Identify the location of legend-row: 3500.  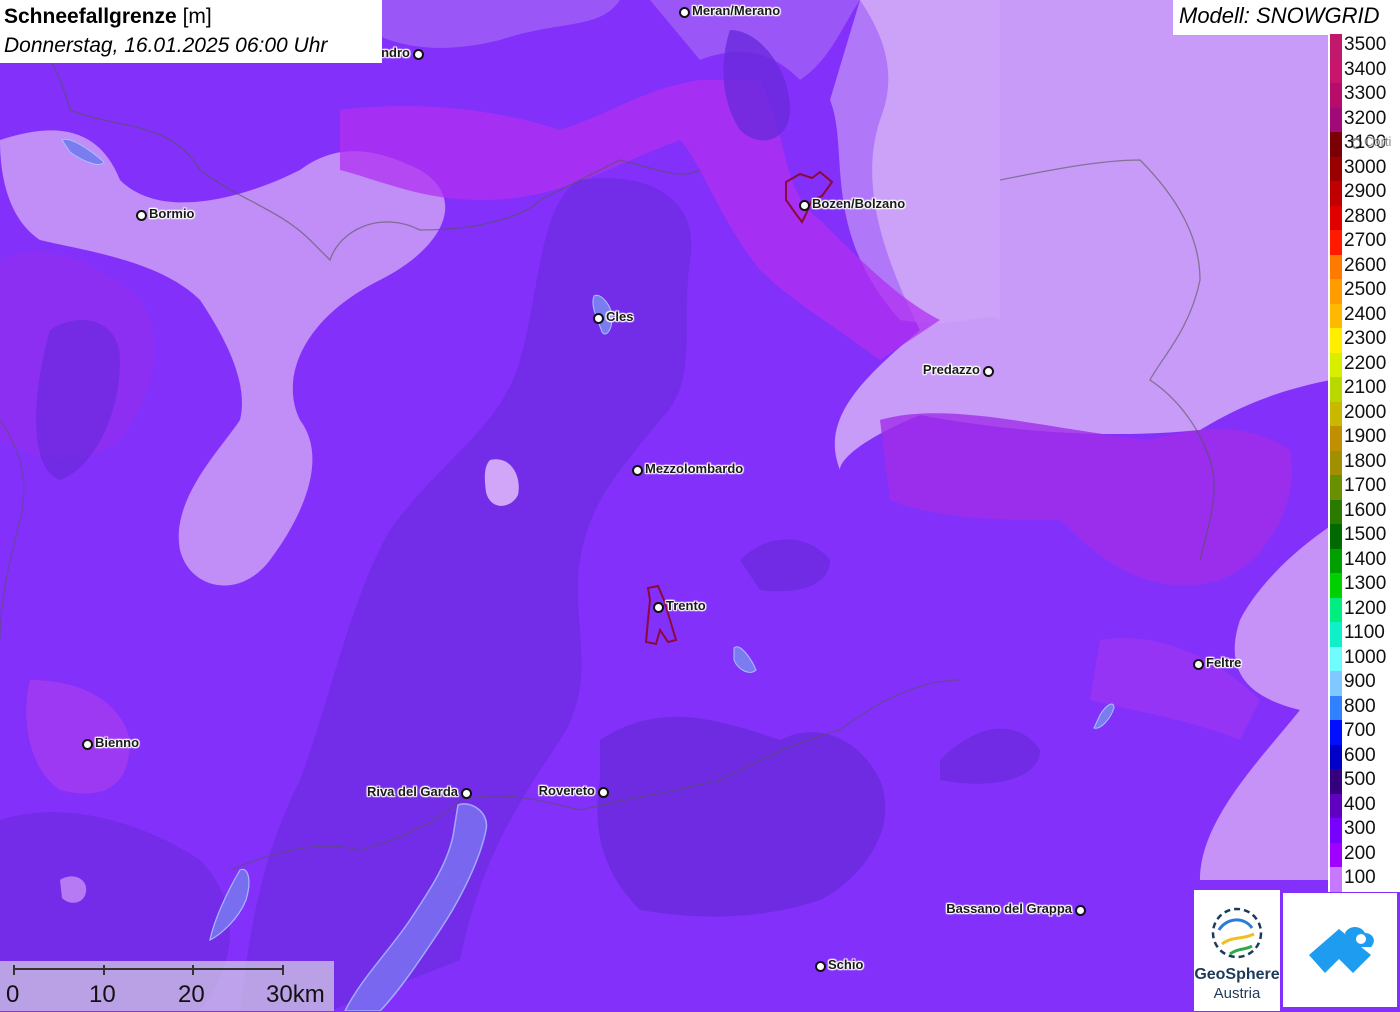
(1364, 40).